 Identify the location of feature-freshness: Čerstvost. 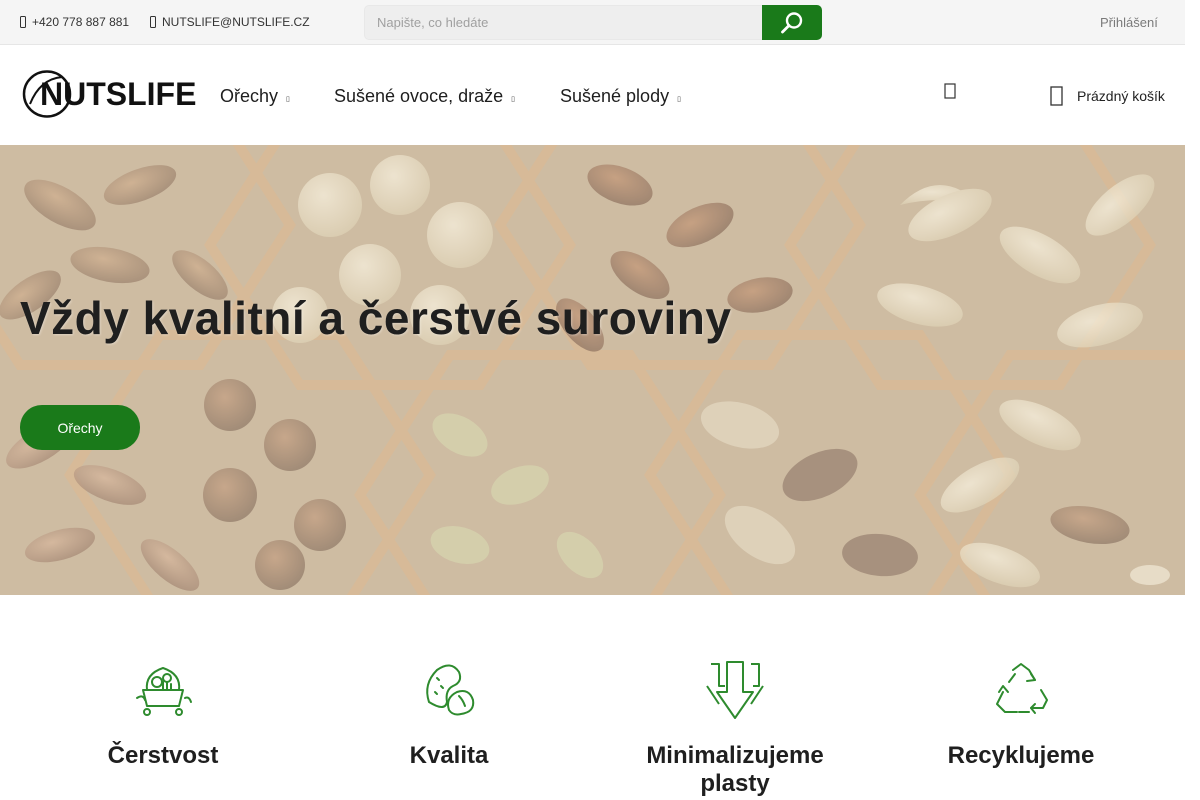
(163, 715).